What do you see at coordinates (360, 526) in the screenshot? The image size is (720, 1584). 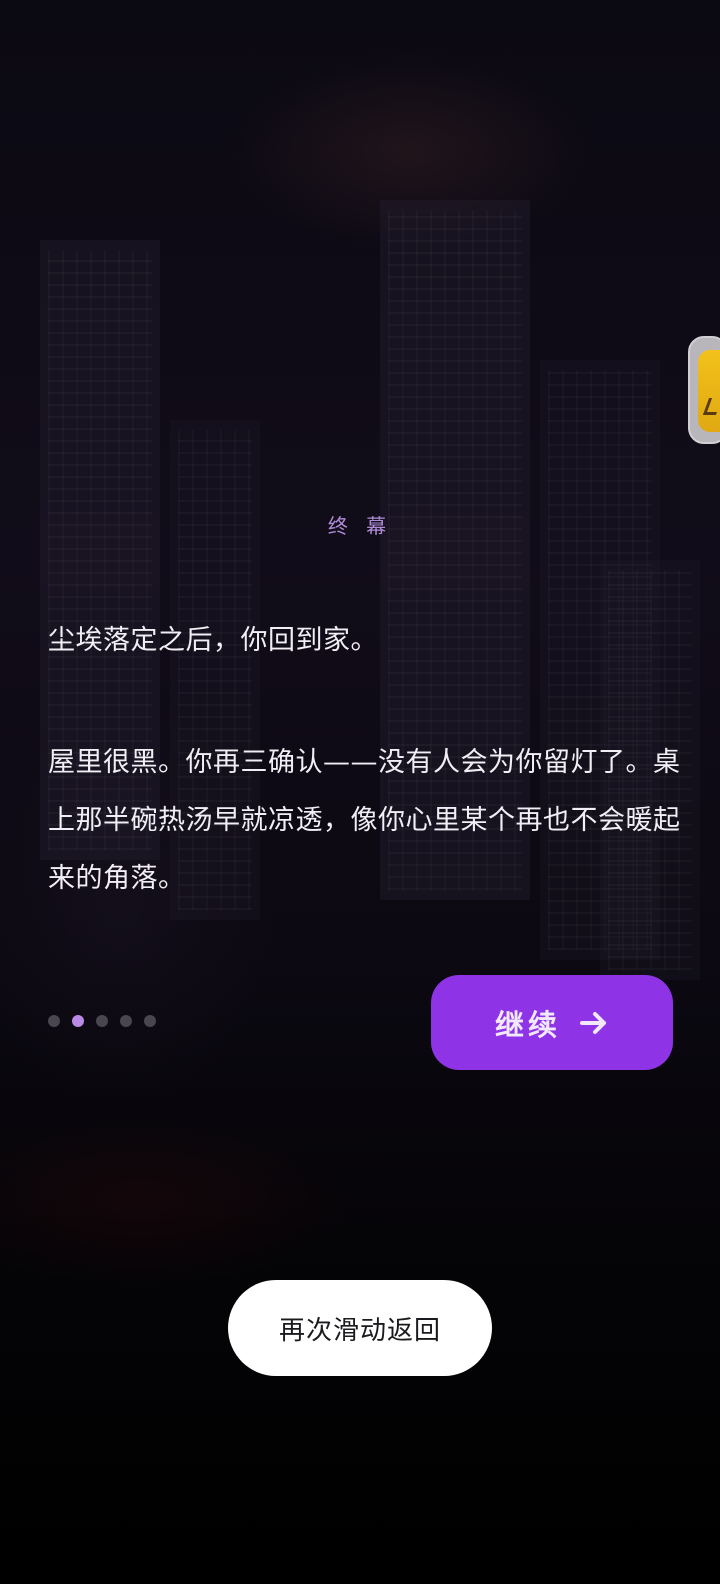 I see `chapter-title: 终 幕` at bounding box center [360, 526].